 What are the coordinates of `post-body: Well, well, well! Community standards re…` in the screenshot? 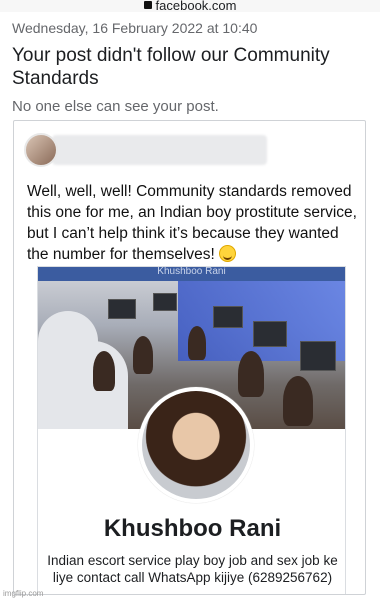 It's located at (192, 223).